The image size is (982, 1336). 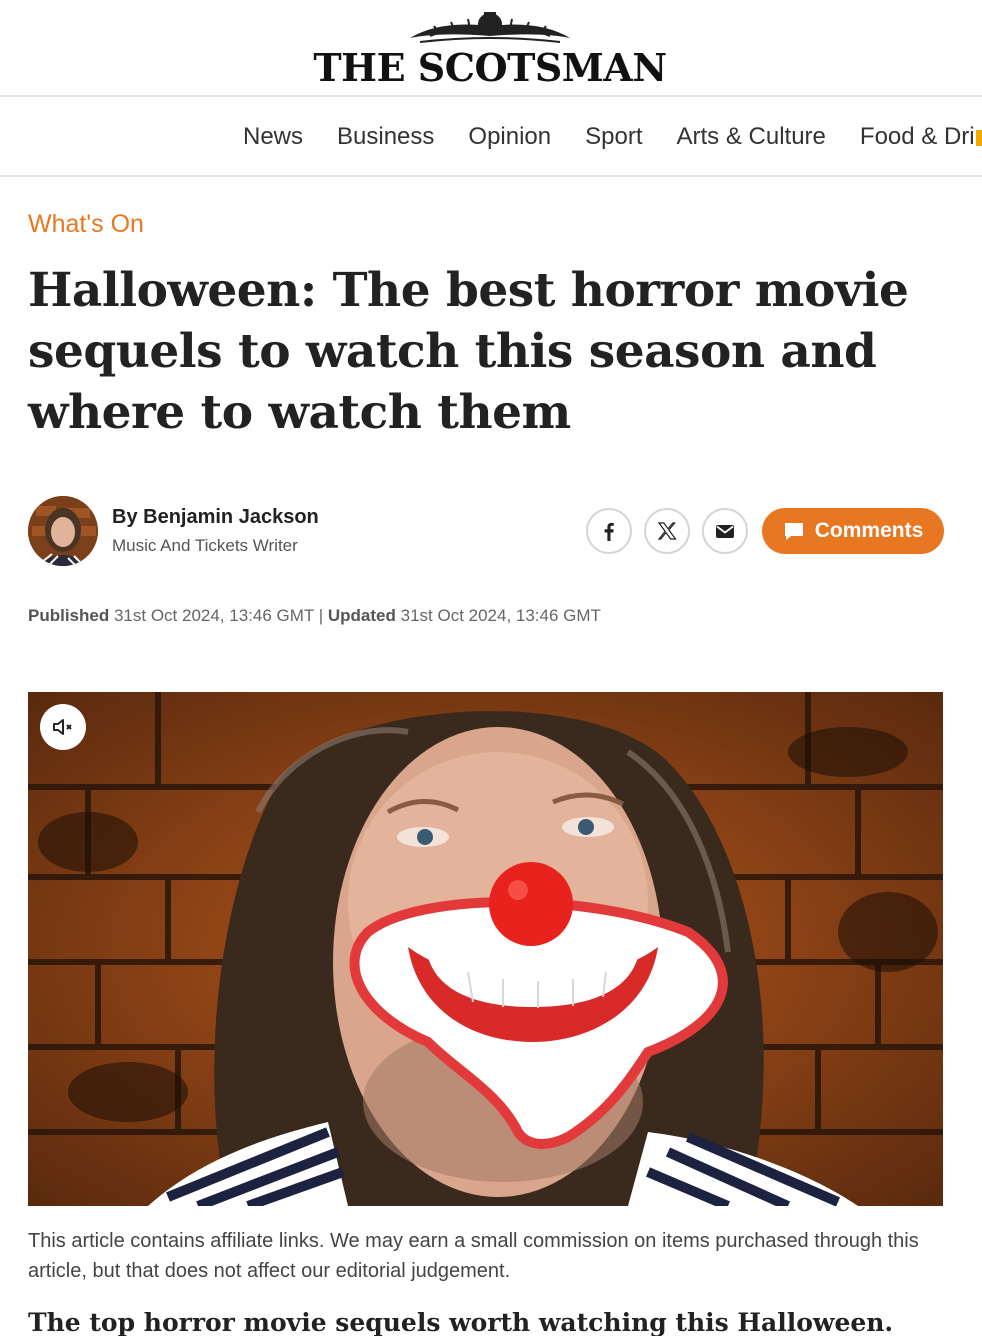 I want to click on updated-label: Updated, so click(x=361, y=615).